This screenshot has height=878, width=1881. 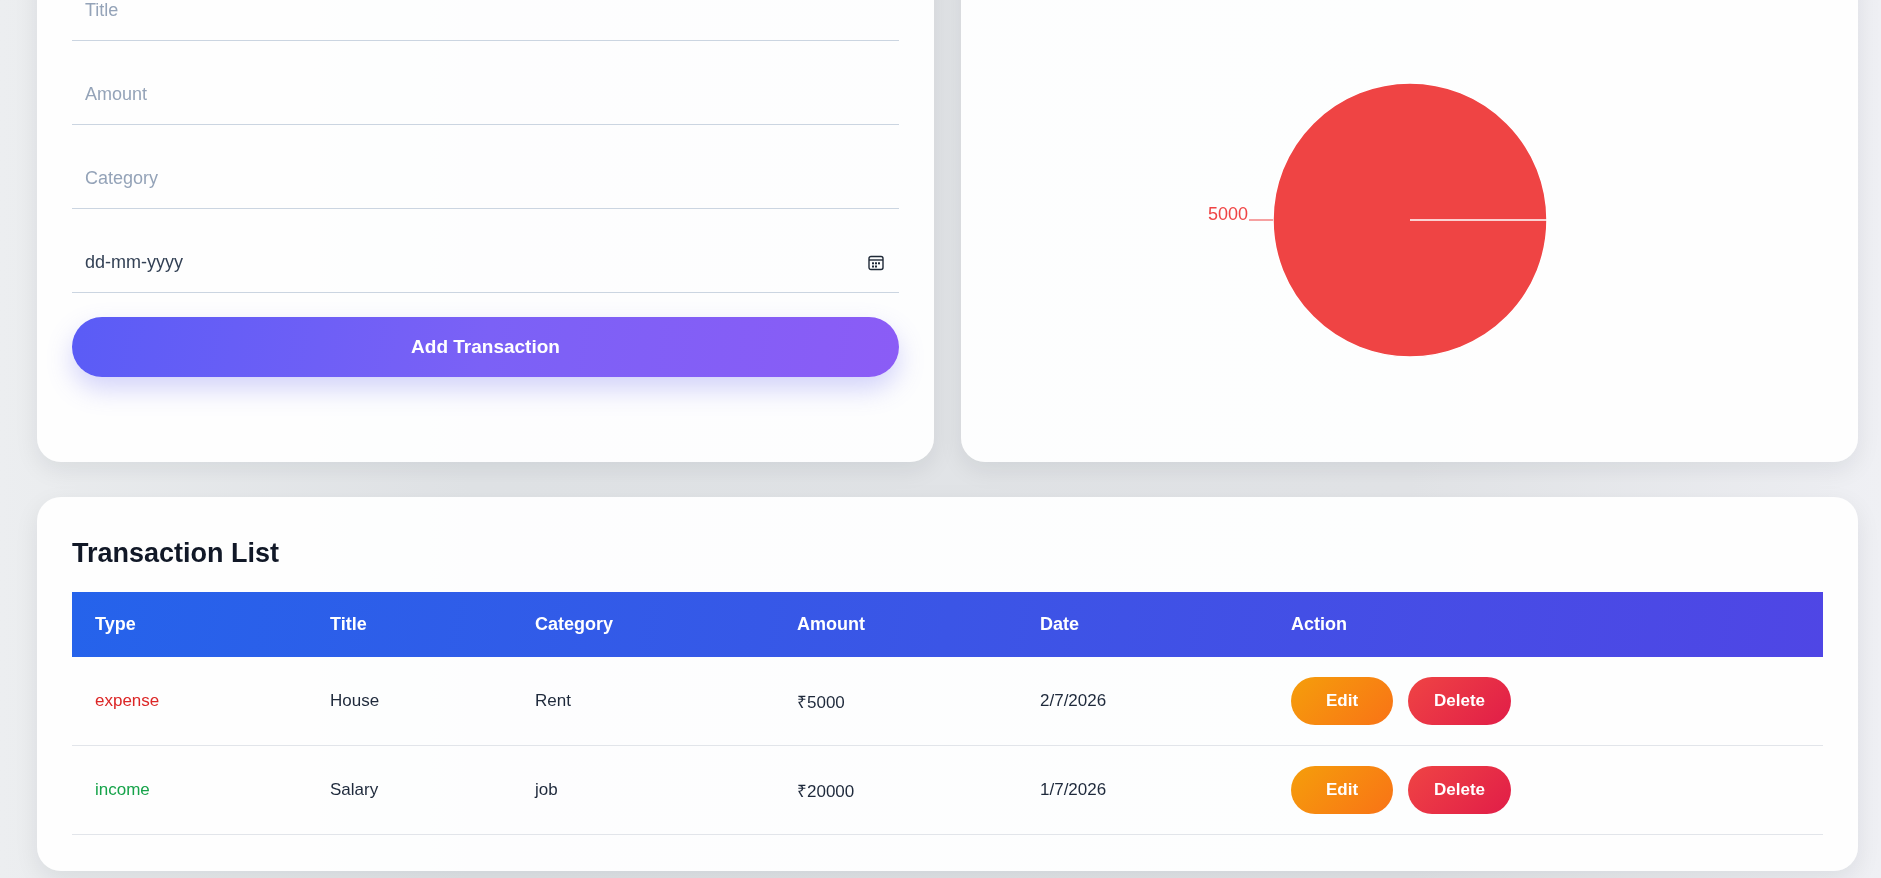 What do you see at coordinates (1319, 624) in the screenshot?
I see `column-header: Action` at bounding box center [1319, 624].